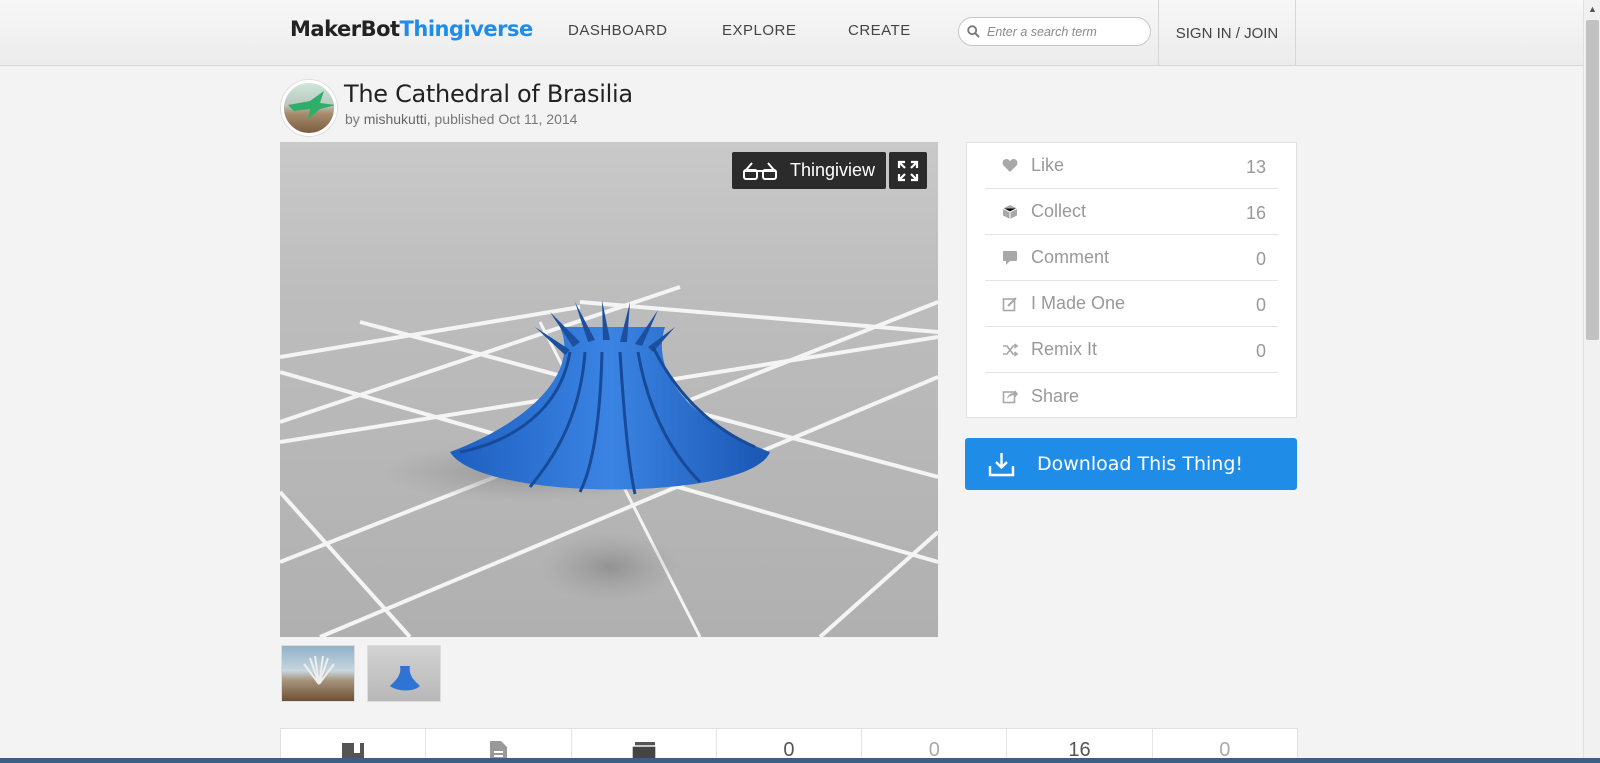 This screenshot has height=763, width=1600. I want to click on collect-count: 16, so click(1255, 213).